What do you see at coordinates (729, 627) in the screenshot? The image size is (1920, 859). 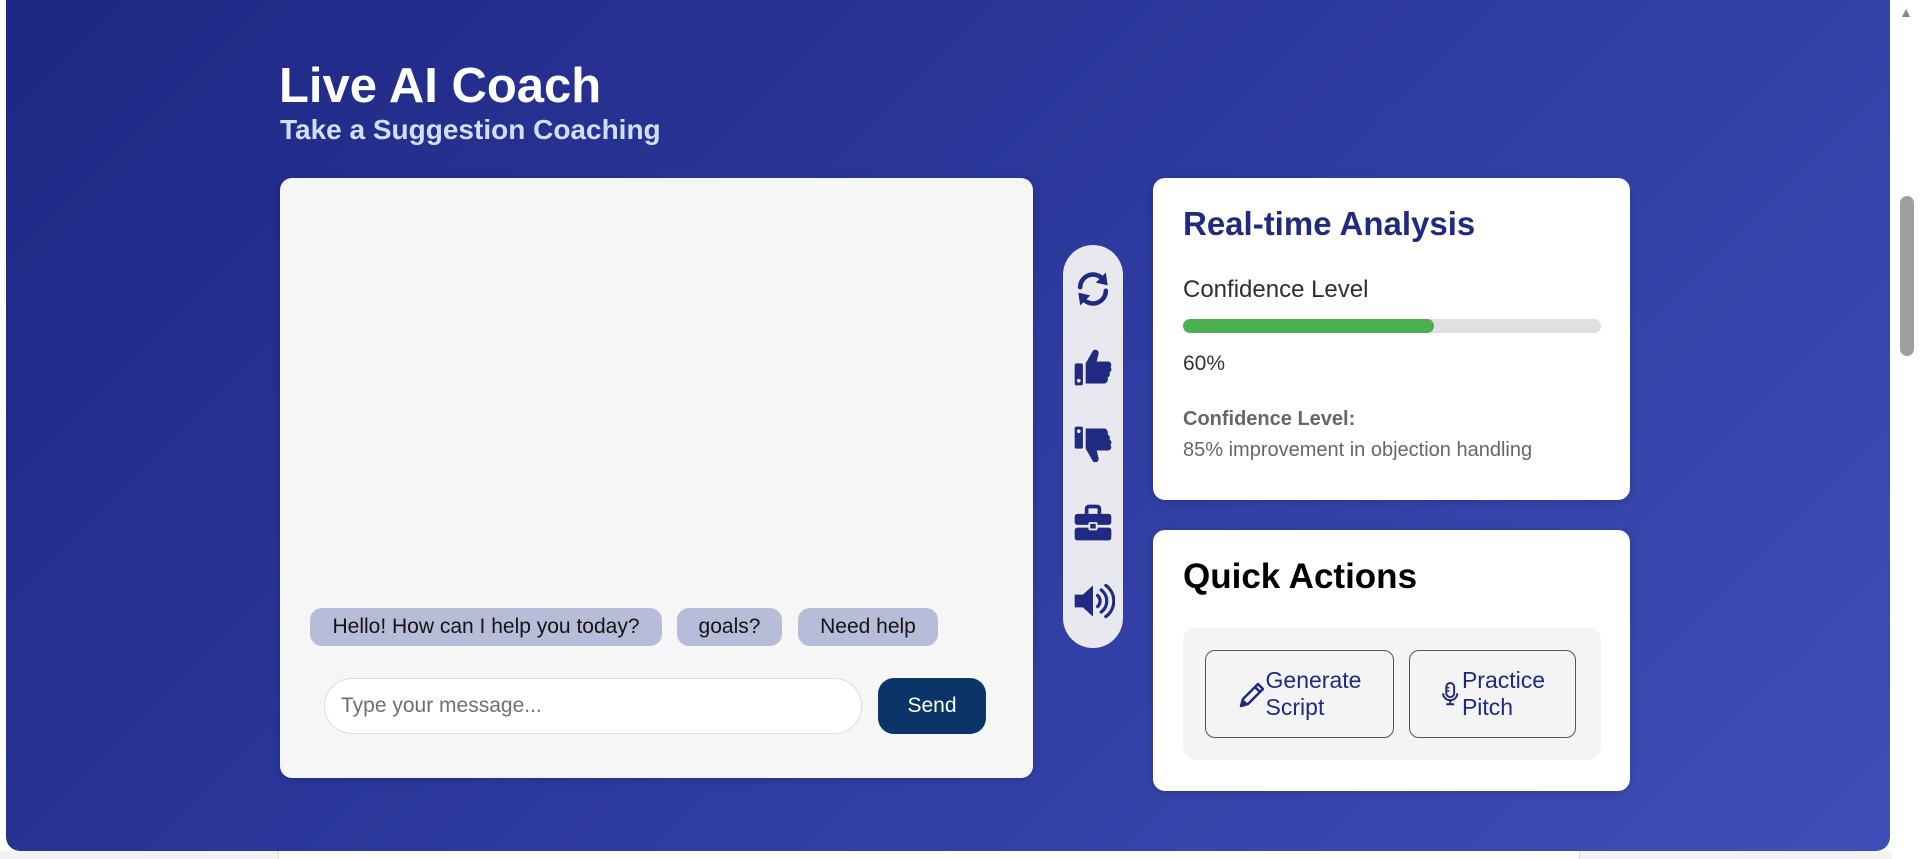 I see `suggestion-chip-goals: goals?` at bounding box center [729, 627].